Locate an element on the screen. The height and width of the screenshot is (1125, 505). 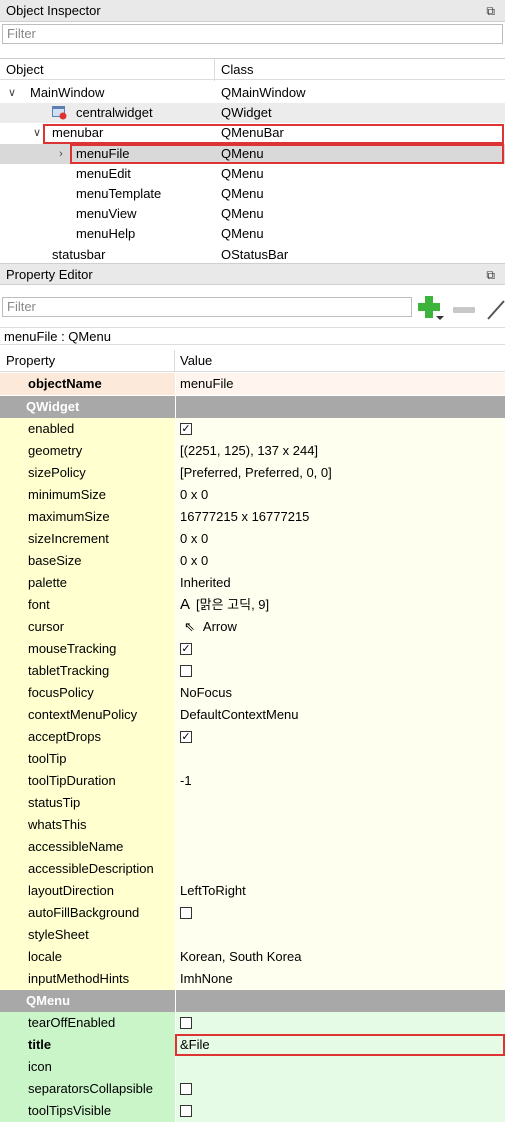
tree-row-menuview: menuView QMenu is located at coordinates (252, 214).